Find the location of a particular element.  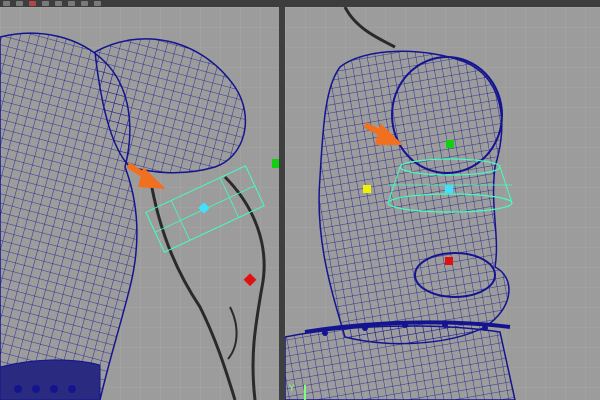

axis-label: Y is located at coordinates (292, 389).